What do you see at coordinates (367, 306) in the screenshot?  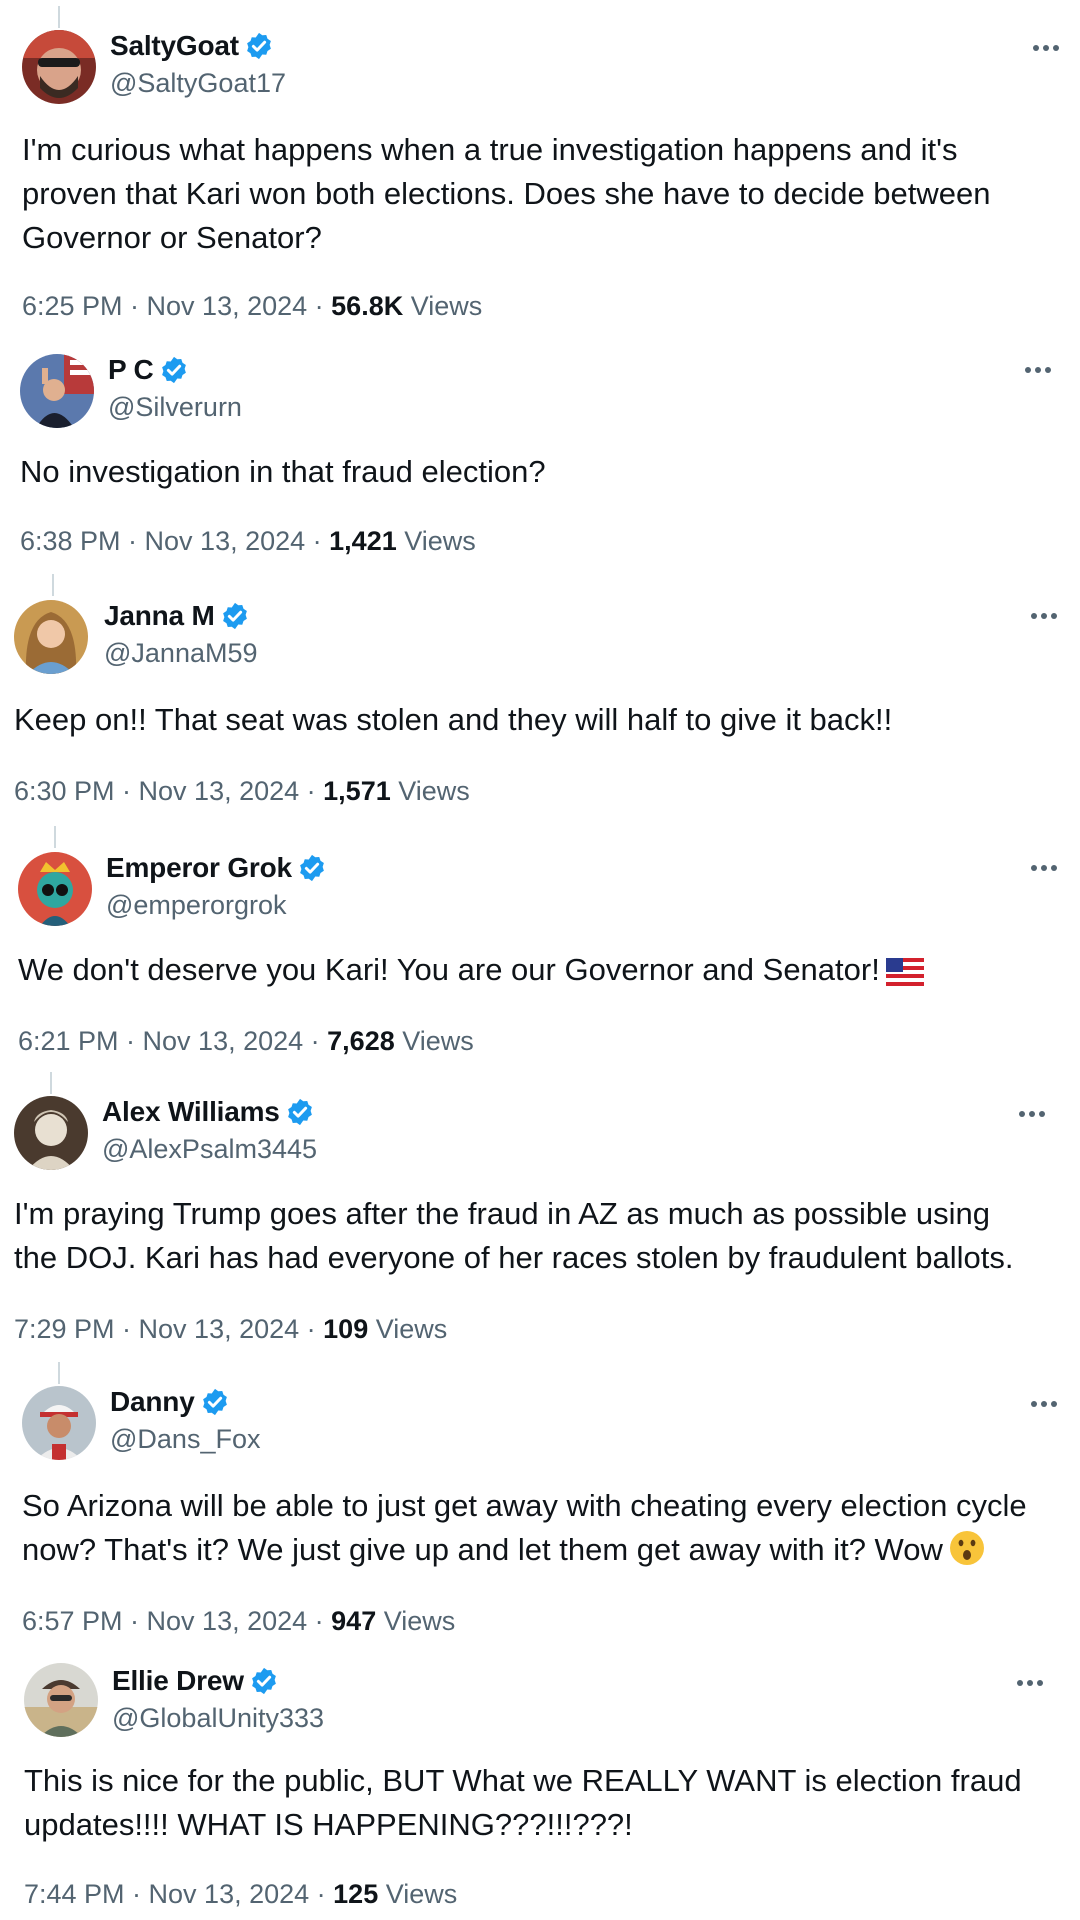 I see `view-count: 56.8K` at bounding box center [367, 306].